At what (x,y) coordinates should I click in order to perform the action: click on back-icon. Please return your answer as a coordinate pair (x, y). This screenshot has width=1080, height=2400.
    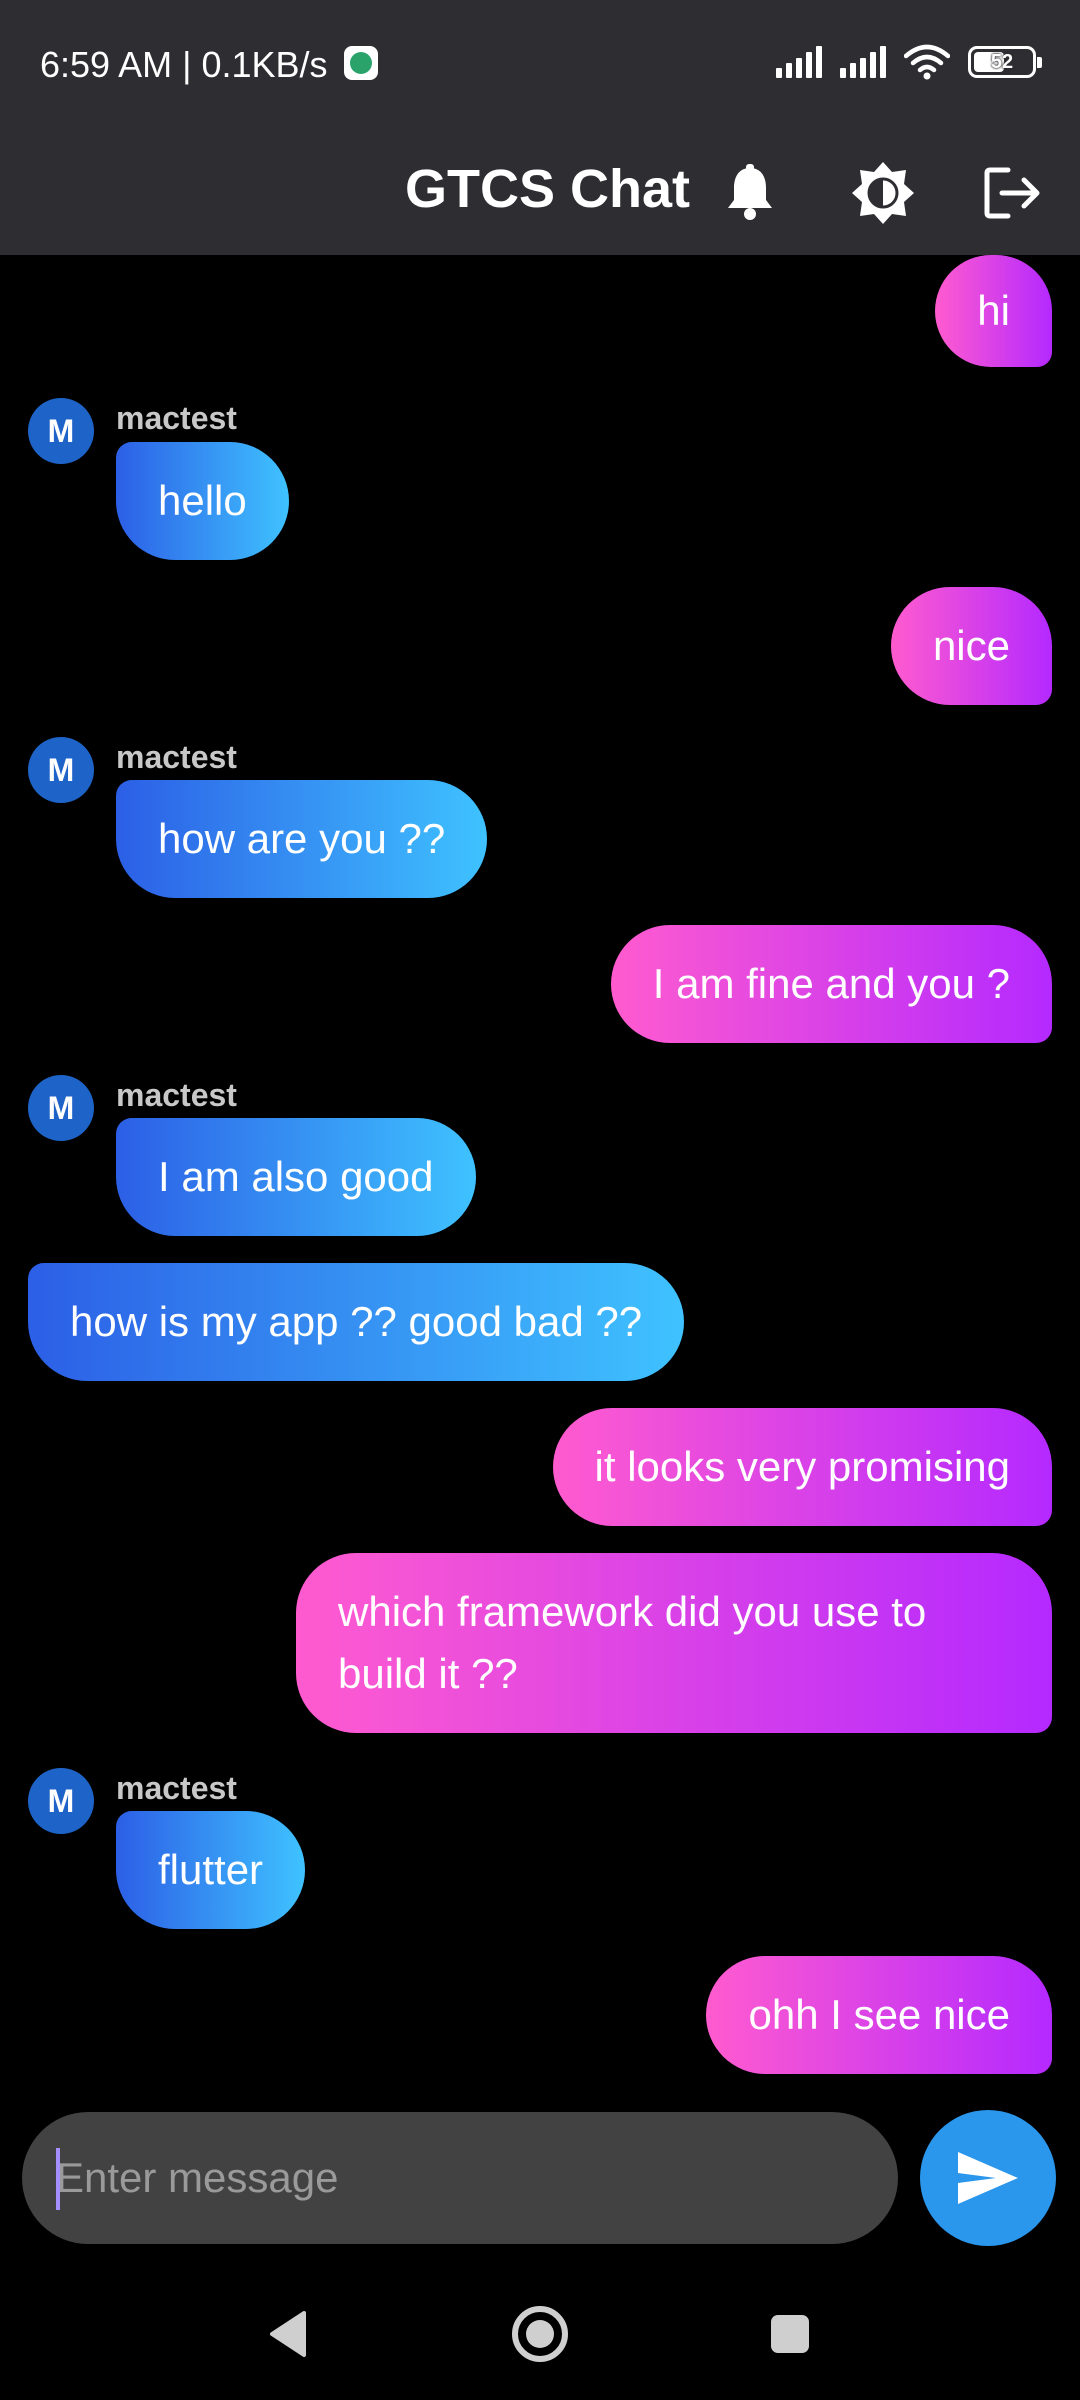
    Looking at the image, I should click on (288, 2334).